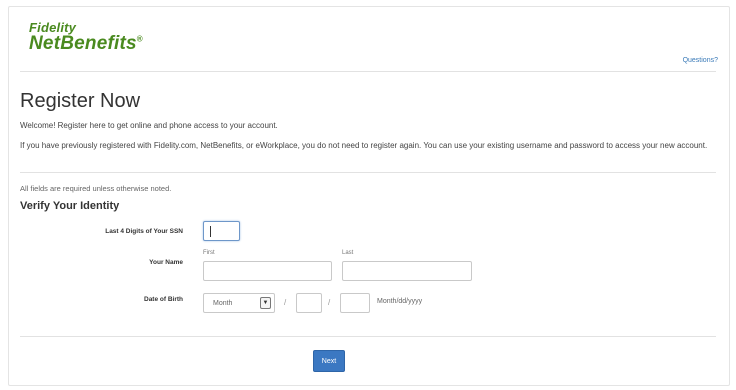 The height and width of the screenshot is (390, 736). What do you see at coordinates (265, 303) in the screenshot?
I see `chevron-down-icon: ▼` at bounding box center [265, 303].